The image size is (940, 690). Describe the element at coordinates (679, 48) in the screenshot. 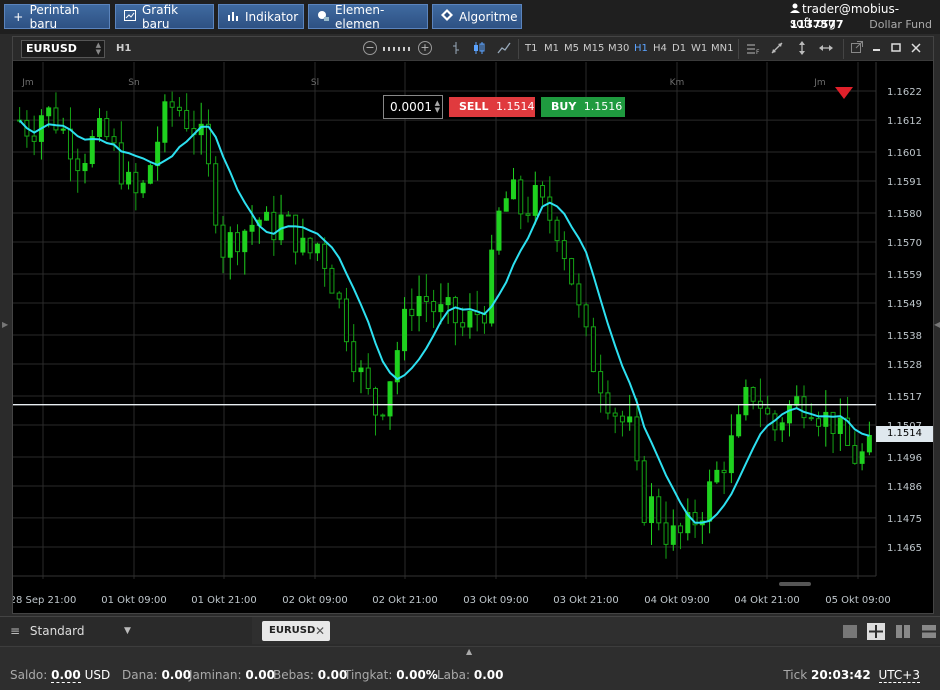

I see `timeframe-d1: D1` at that location.